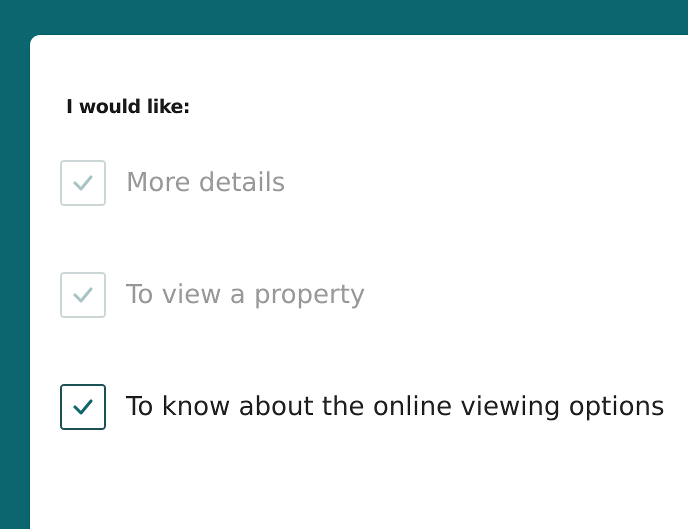 This screenshot has height=529, width=688. I want to click on checkbox, so click(83, 407).